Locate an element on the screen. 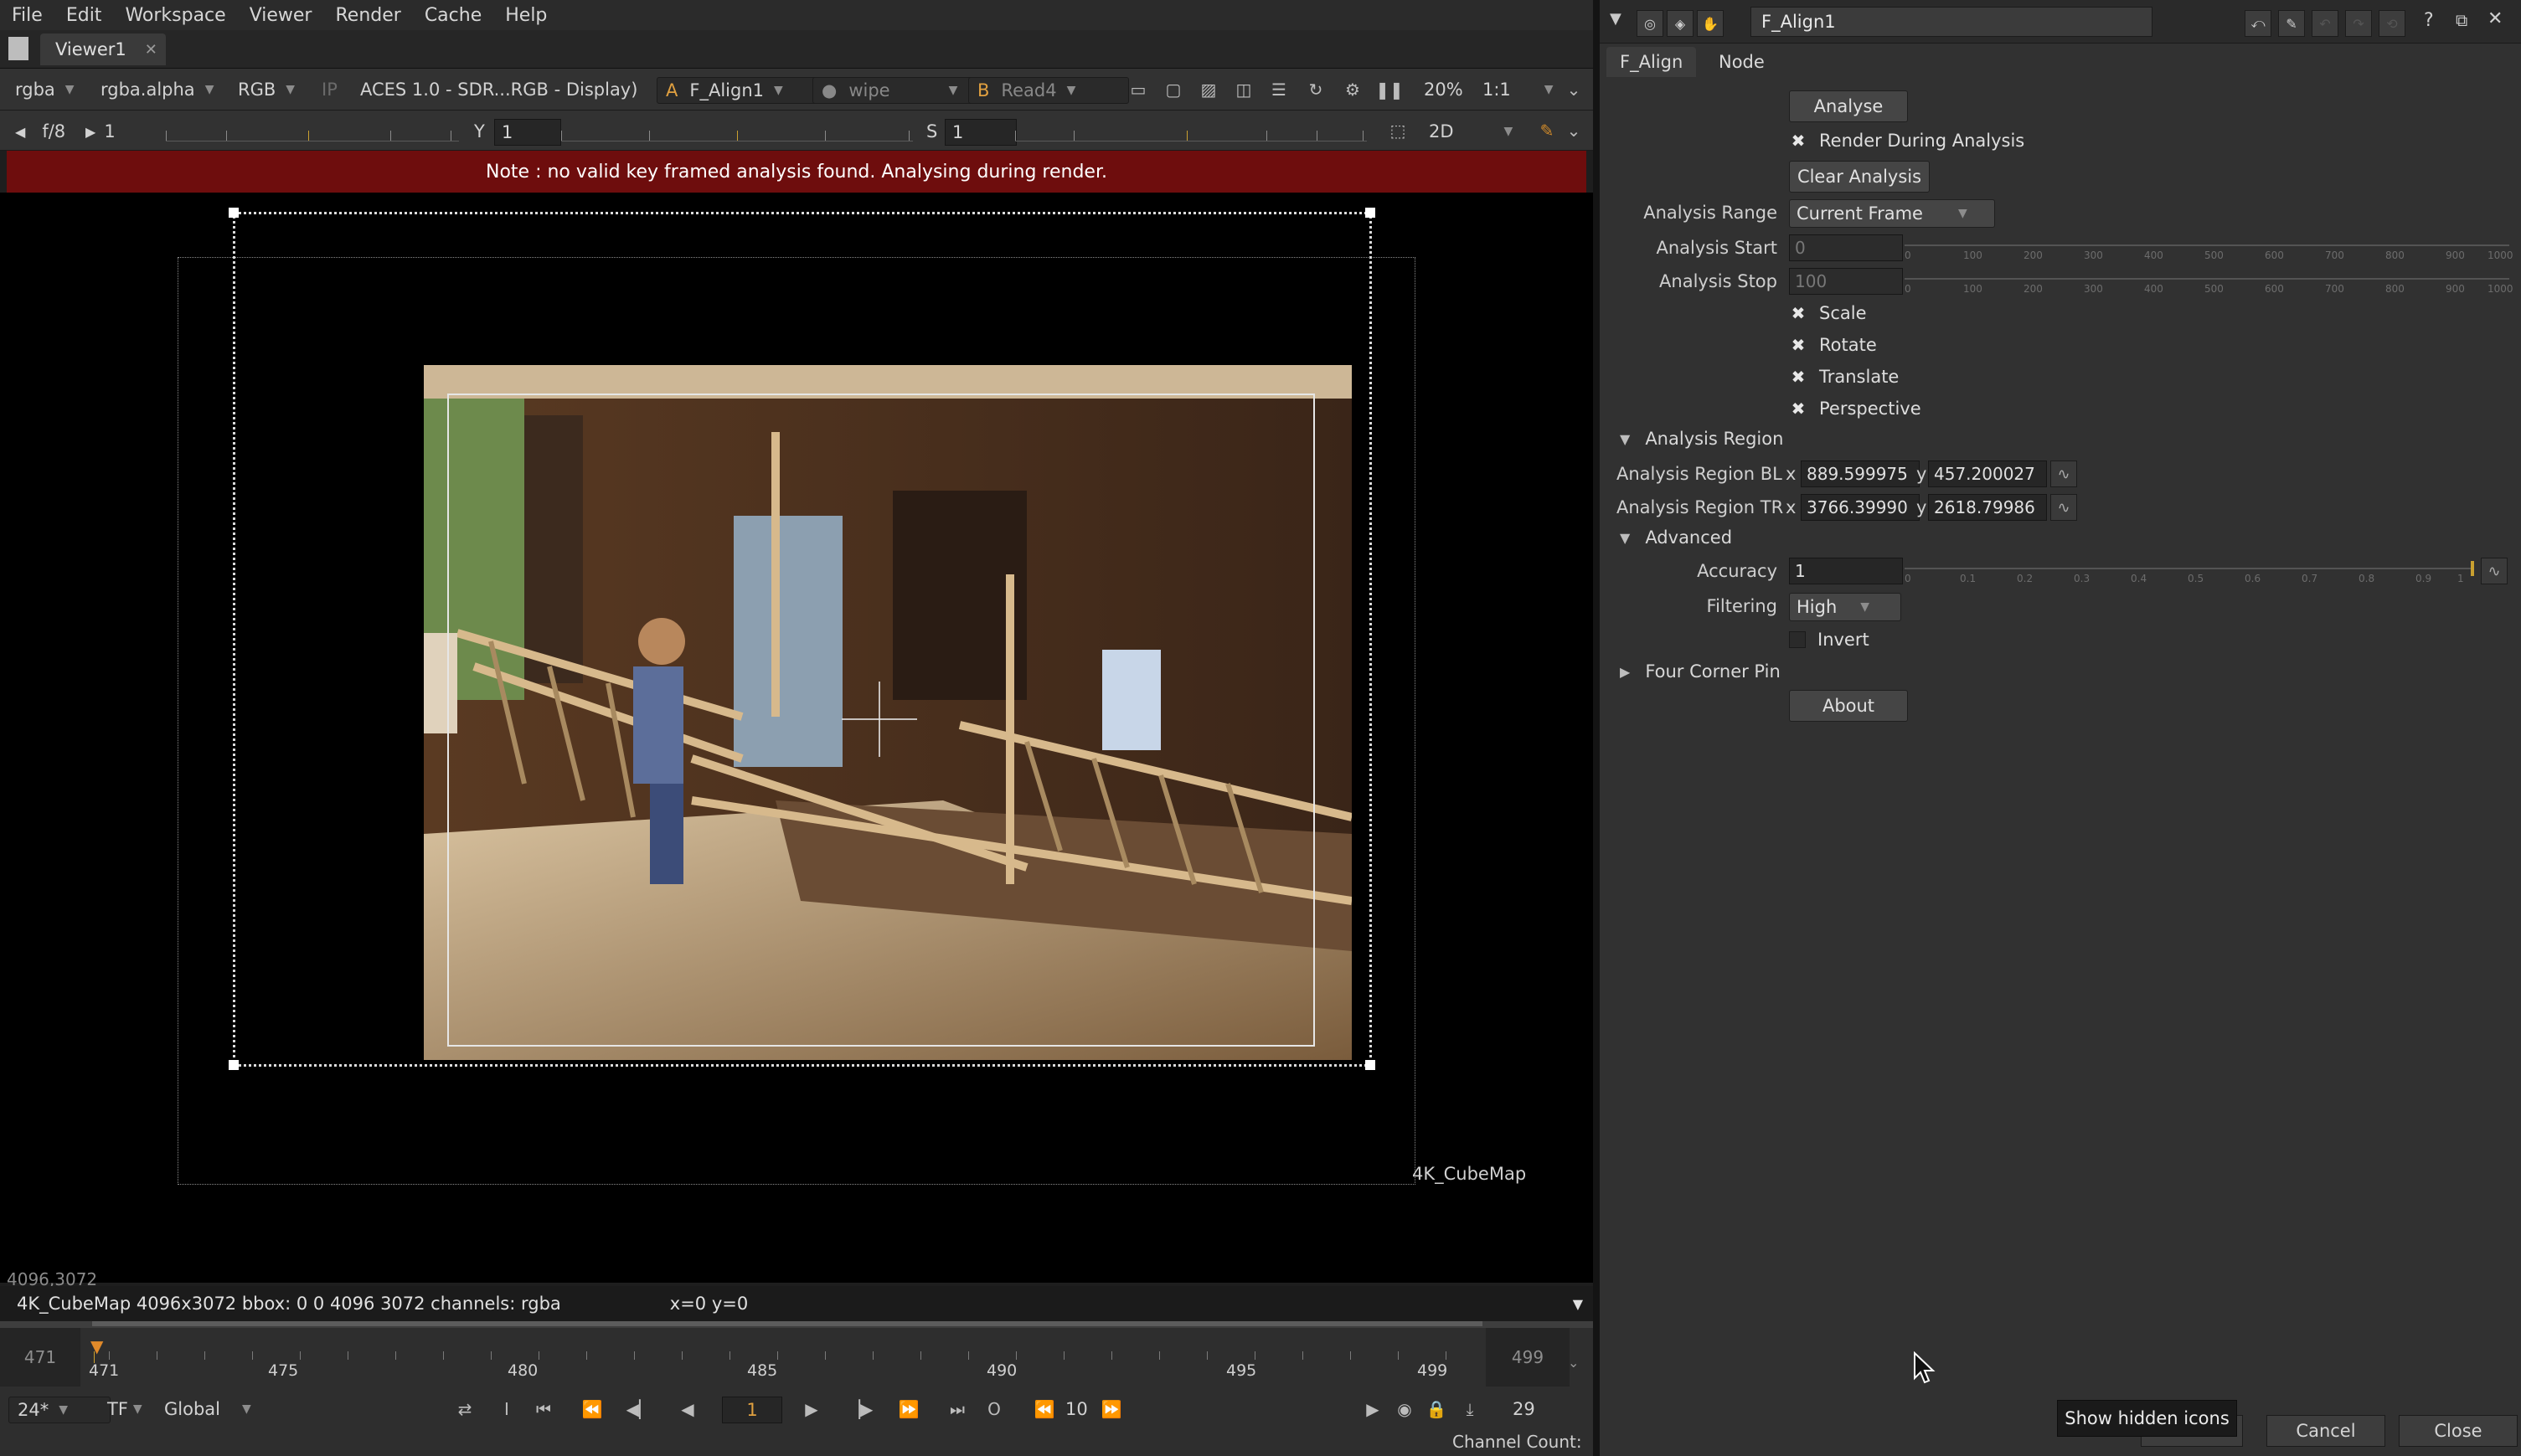  step-forward-icon: ⏩ is located at coordinates (1111, 1409).